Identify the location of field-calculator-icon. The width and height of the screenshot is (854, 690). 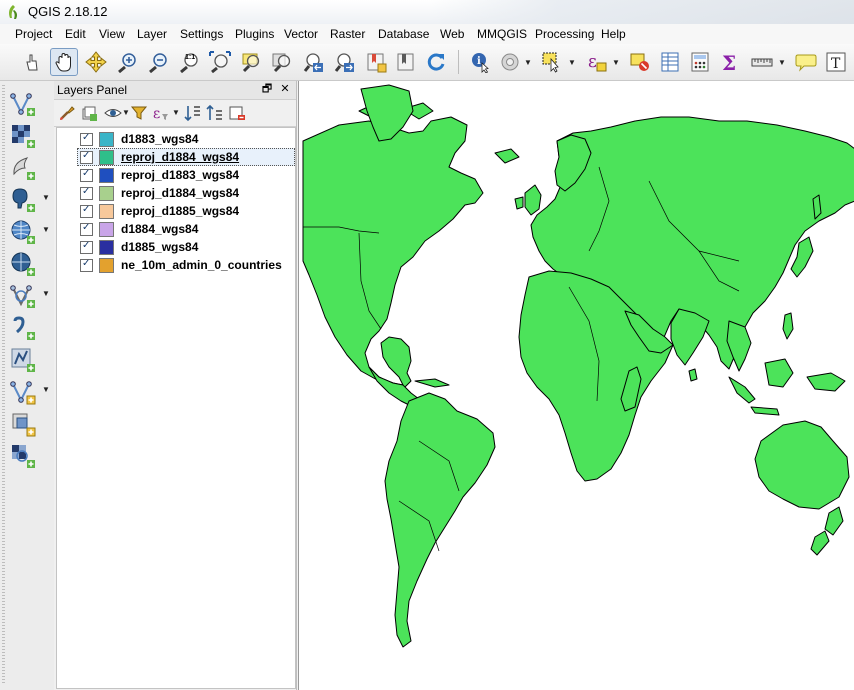
(700, 62).